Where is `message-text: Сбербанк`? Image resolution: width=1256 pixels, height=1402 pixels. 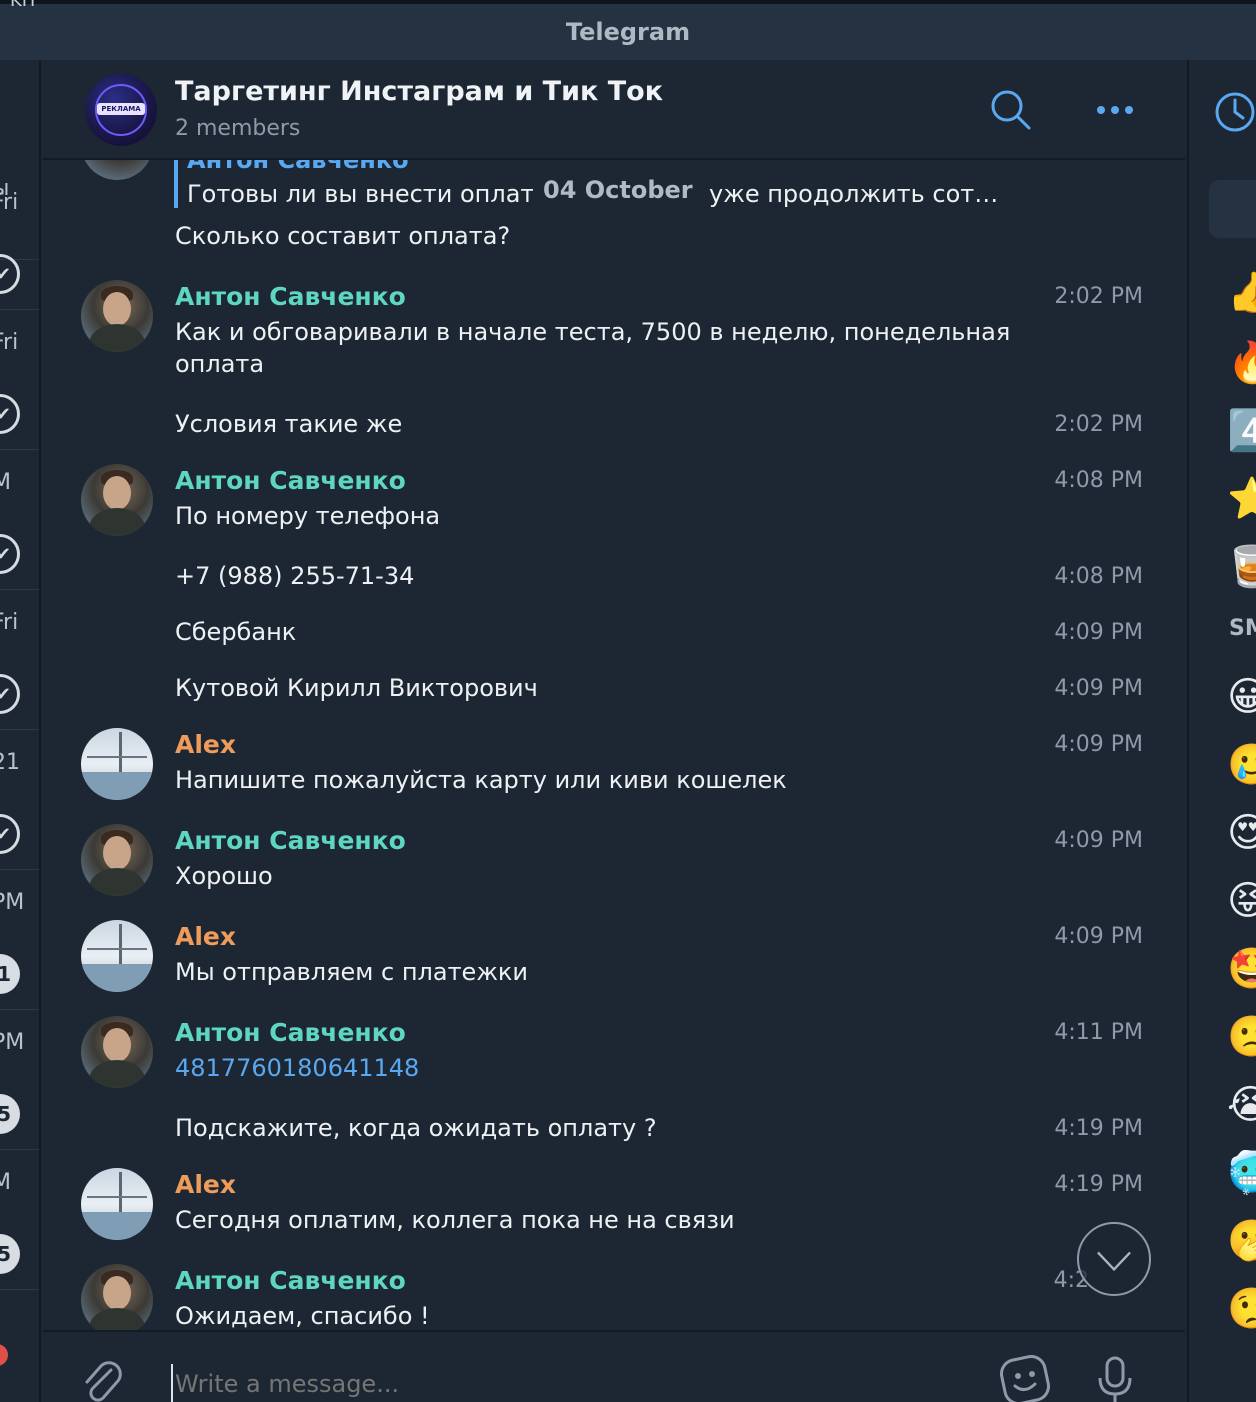
message-text: Сбербанк is located at coordinates (235, 632).